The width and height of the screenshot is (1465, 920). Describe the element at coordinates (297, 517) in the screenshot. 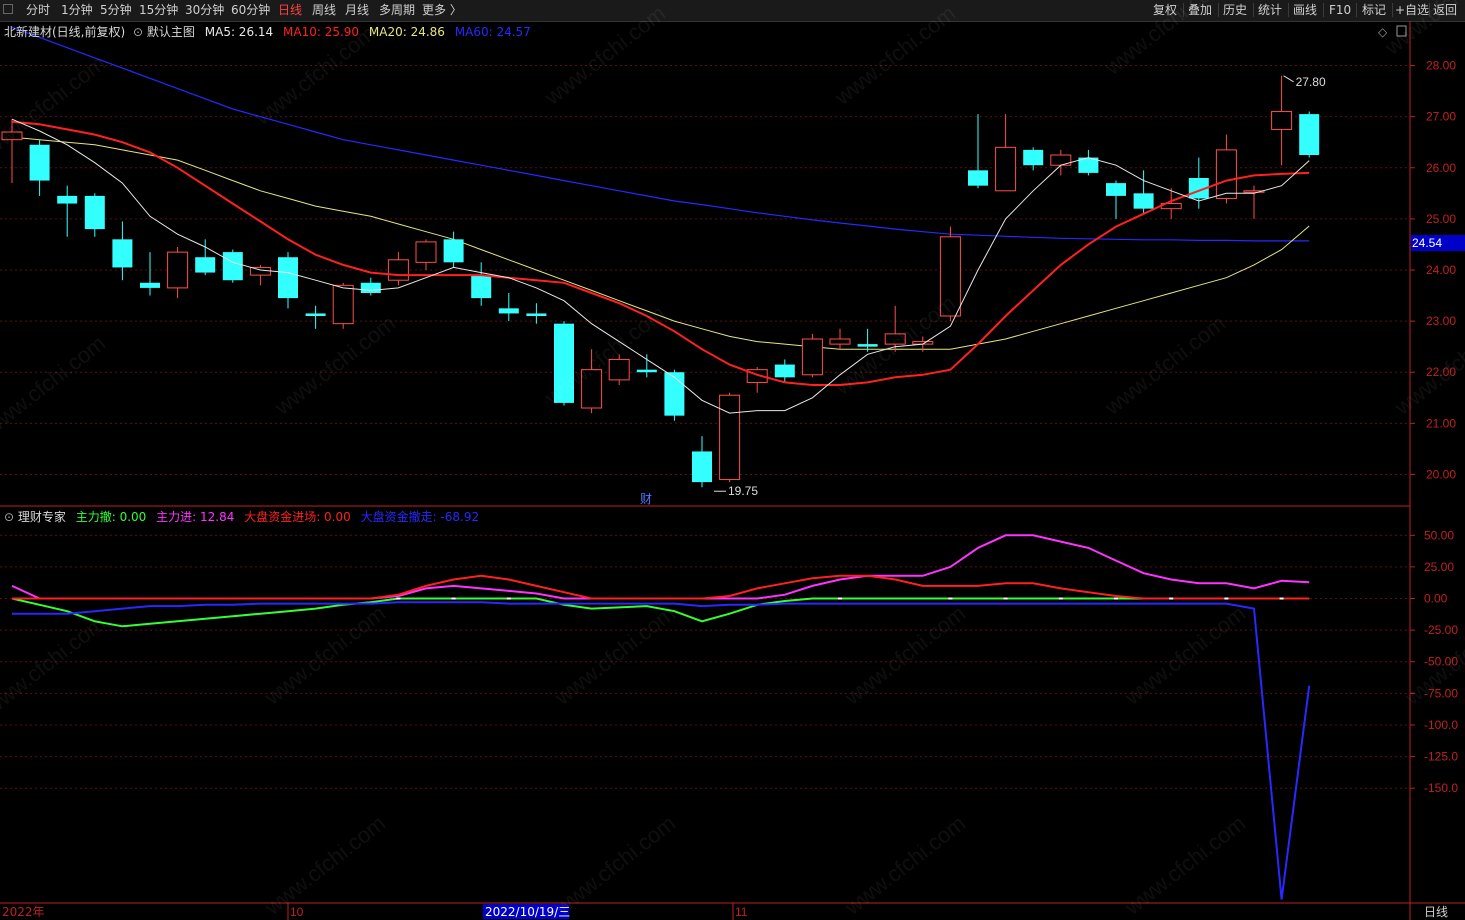

I see `dpj-value: 大盘资金进场: 0.00` at that location.